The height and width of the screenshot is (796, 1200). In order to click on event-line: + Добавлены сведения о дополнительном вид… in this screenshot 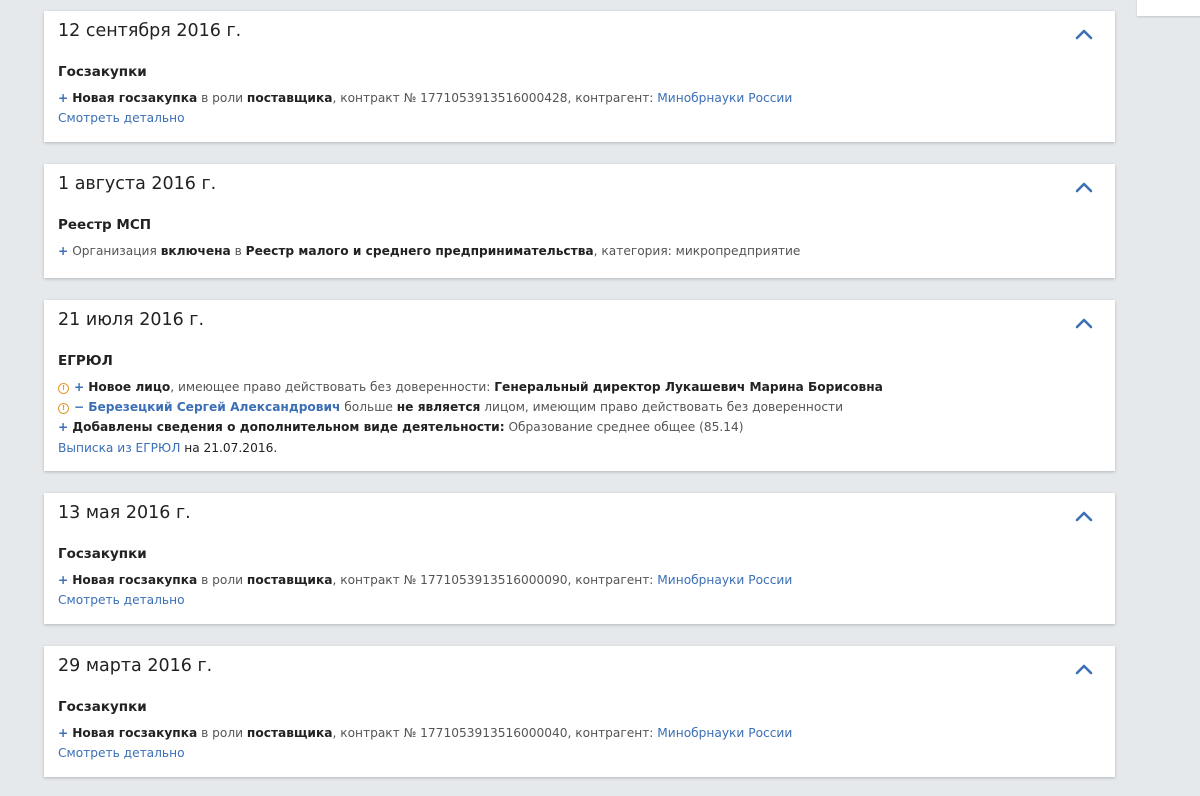, I will do `click(401, 427)`.